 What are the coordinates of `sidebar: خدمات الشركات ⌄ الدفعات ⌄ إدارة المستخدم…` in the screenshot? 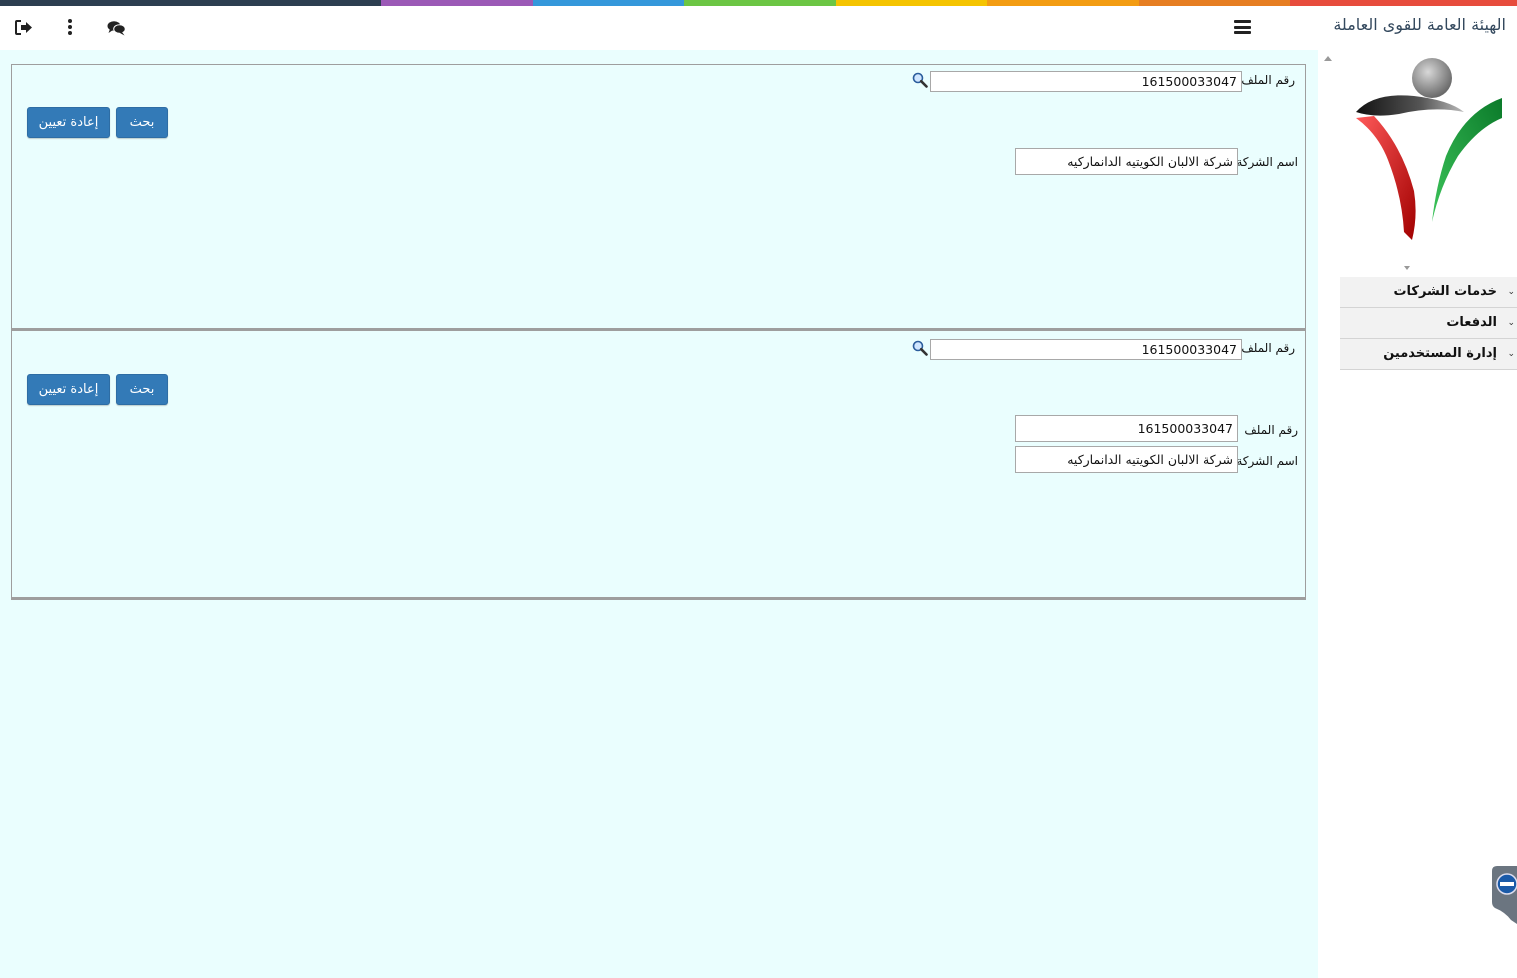 It's located at (1417, 514).